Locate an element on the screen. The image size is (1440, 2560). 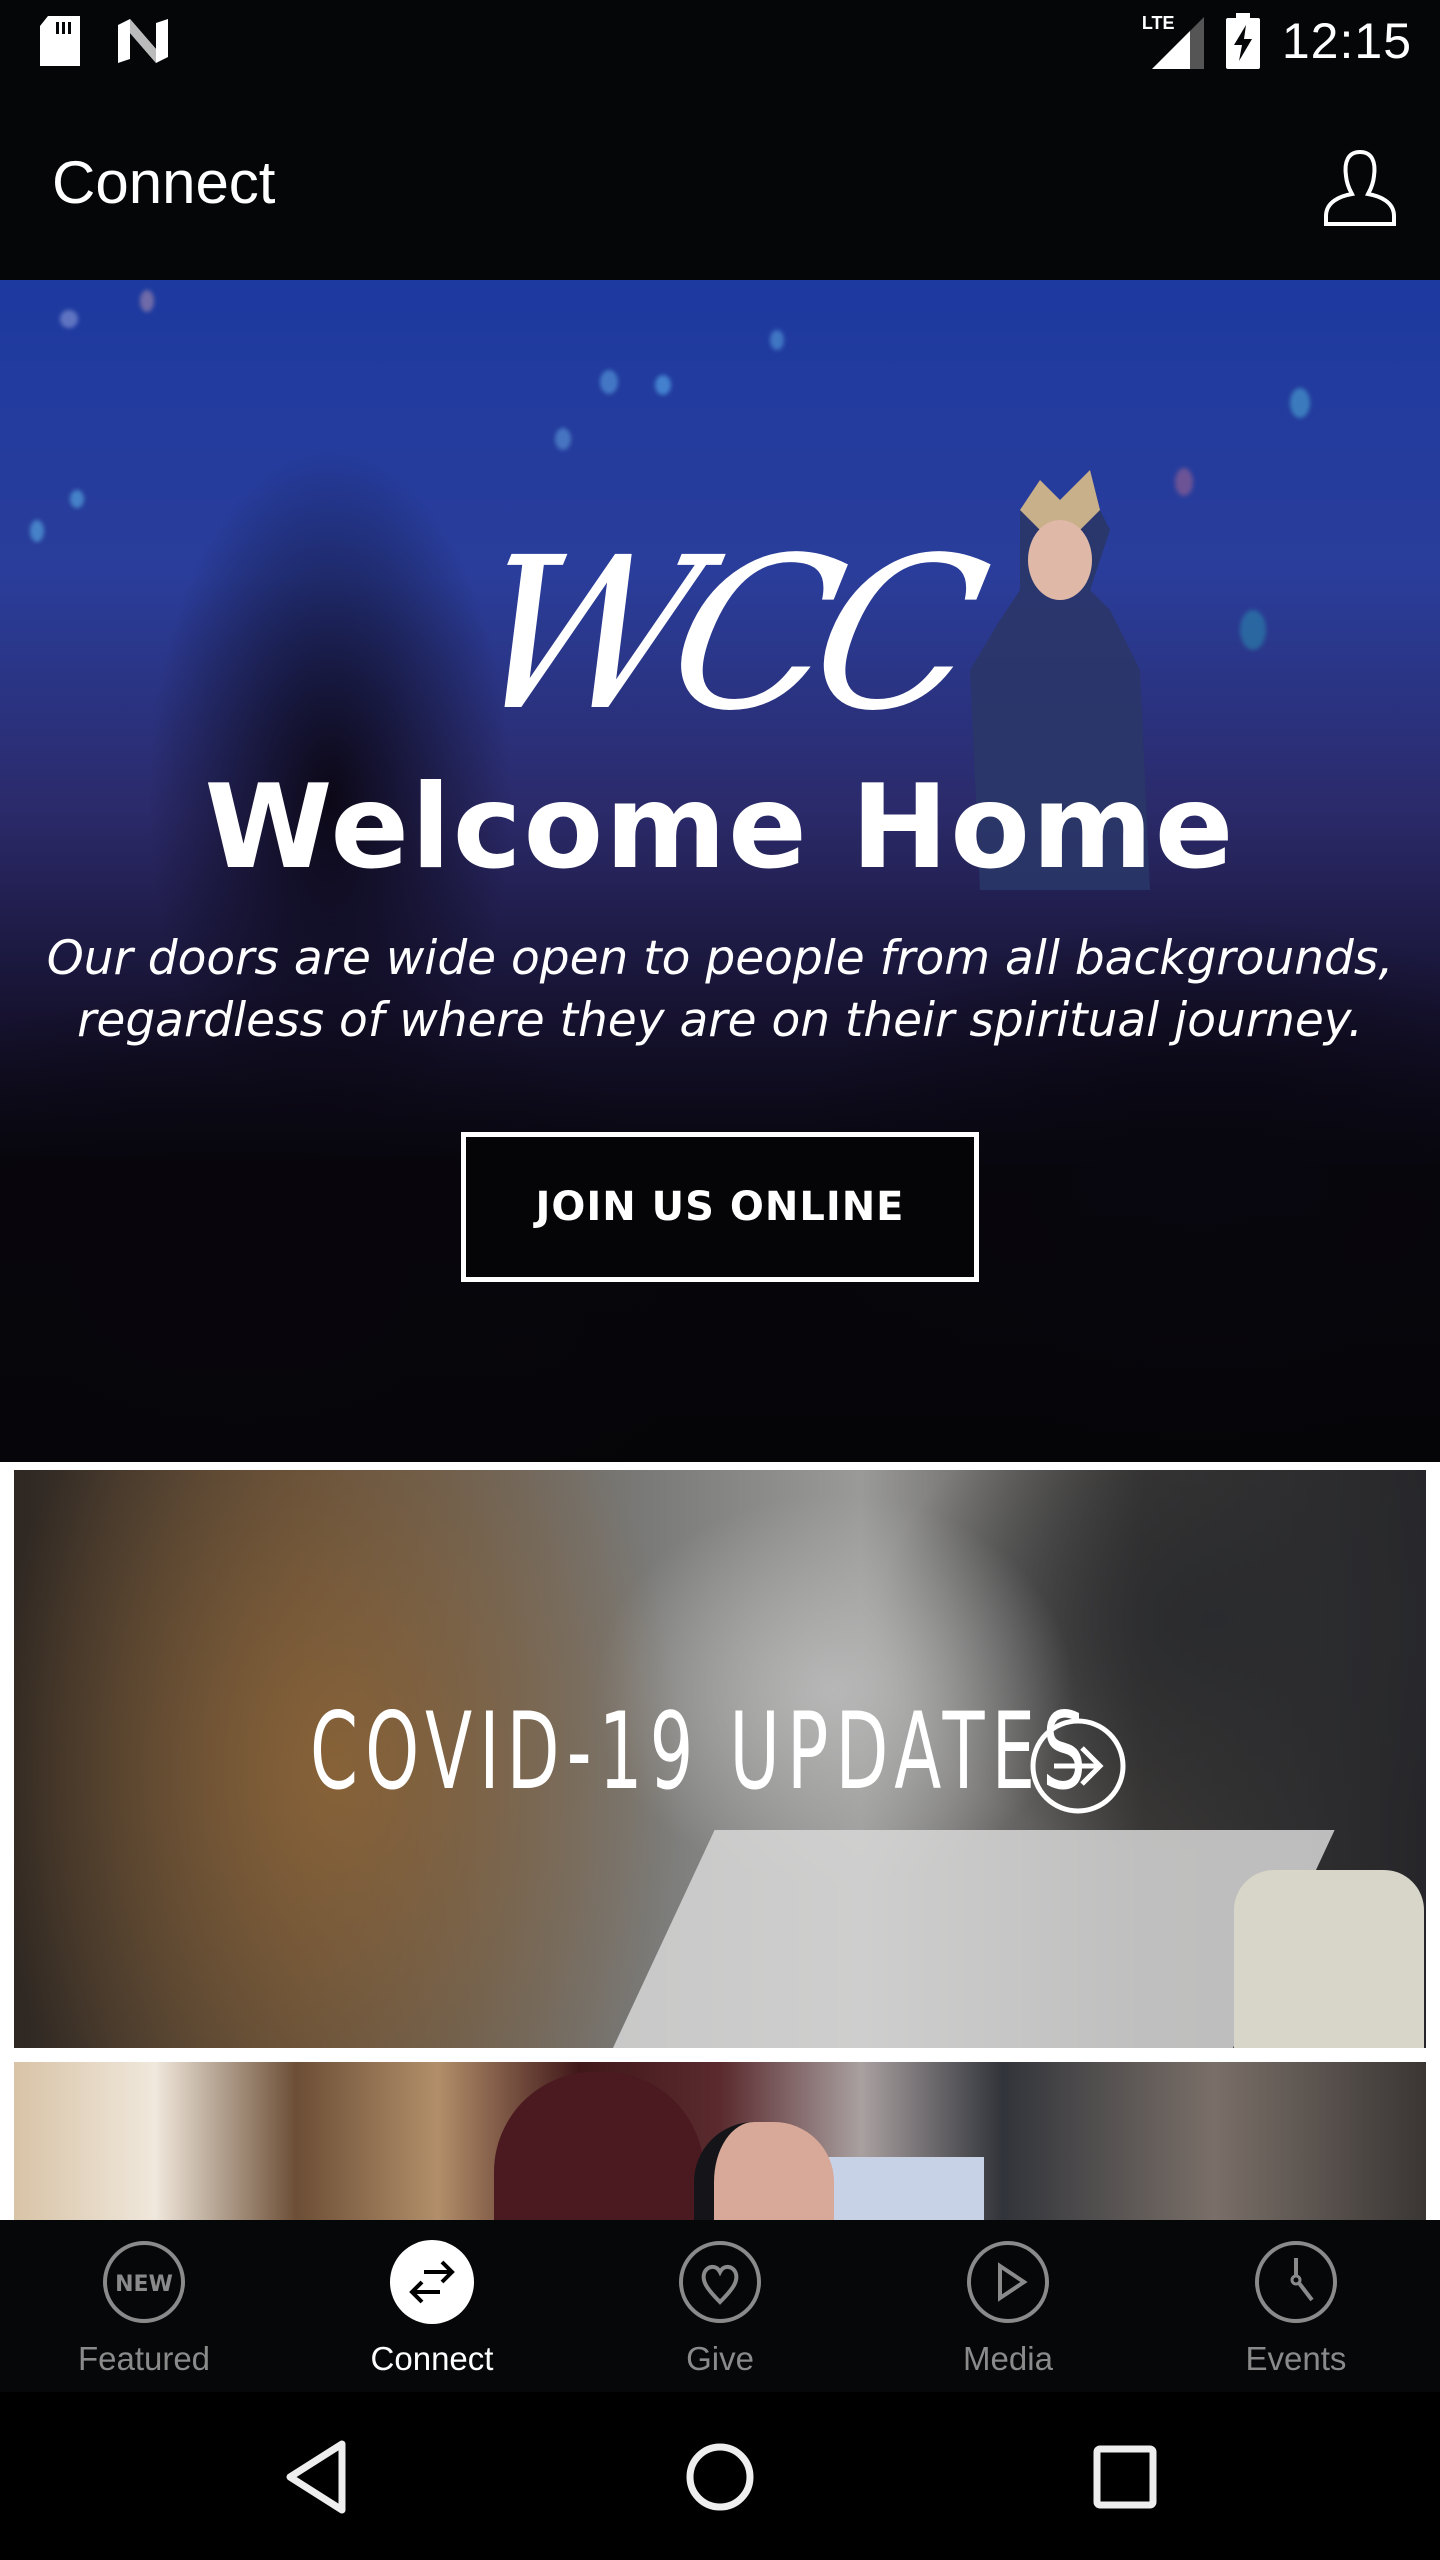
card-photo-table is located at coordinates (964, 1939).